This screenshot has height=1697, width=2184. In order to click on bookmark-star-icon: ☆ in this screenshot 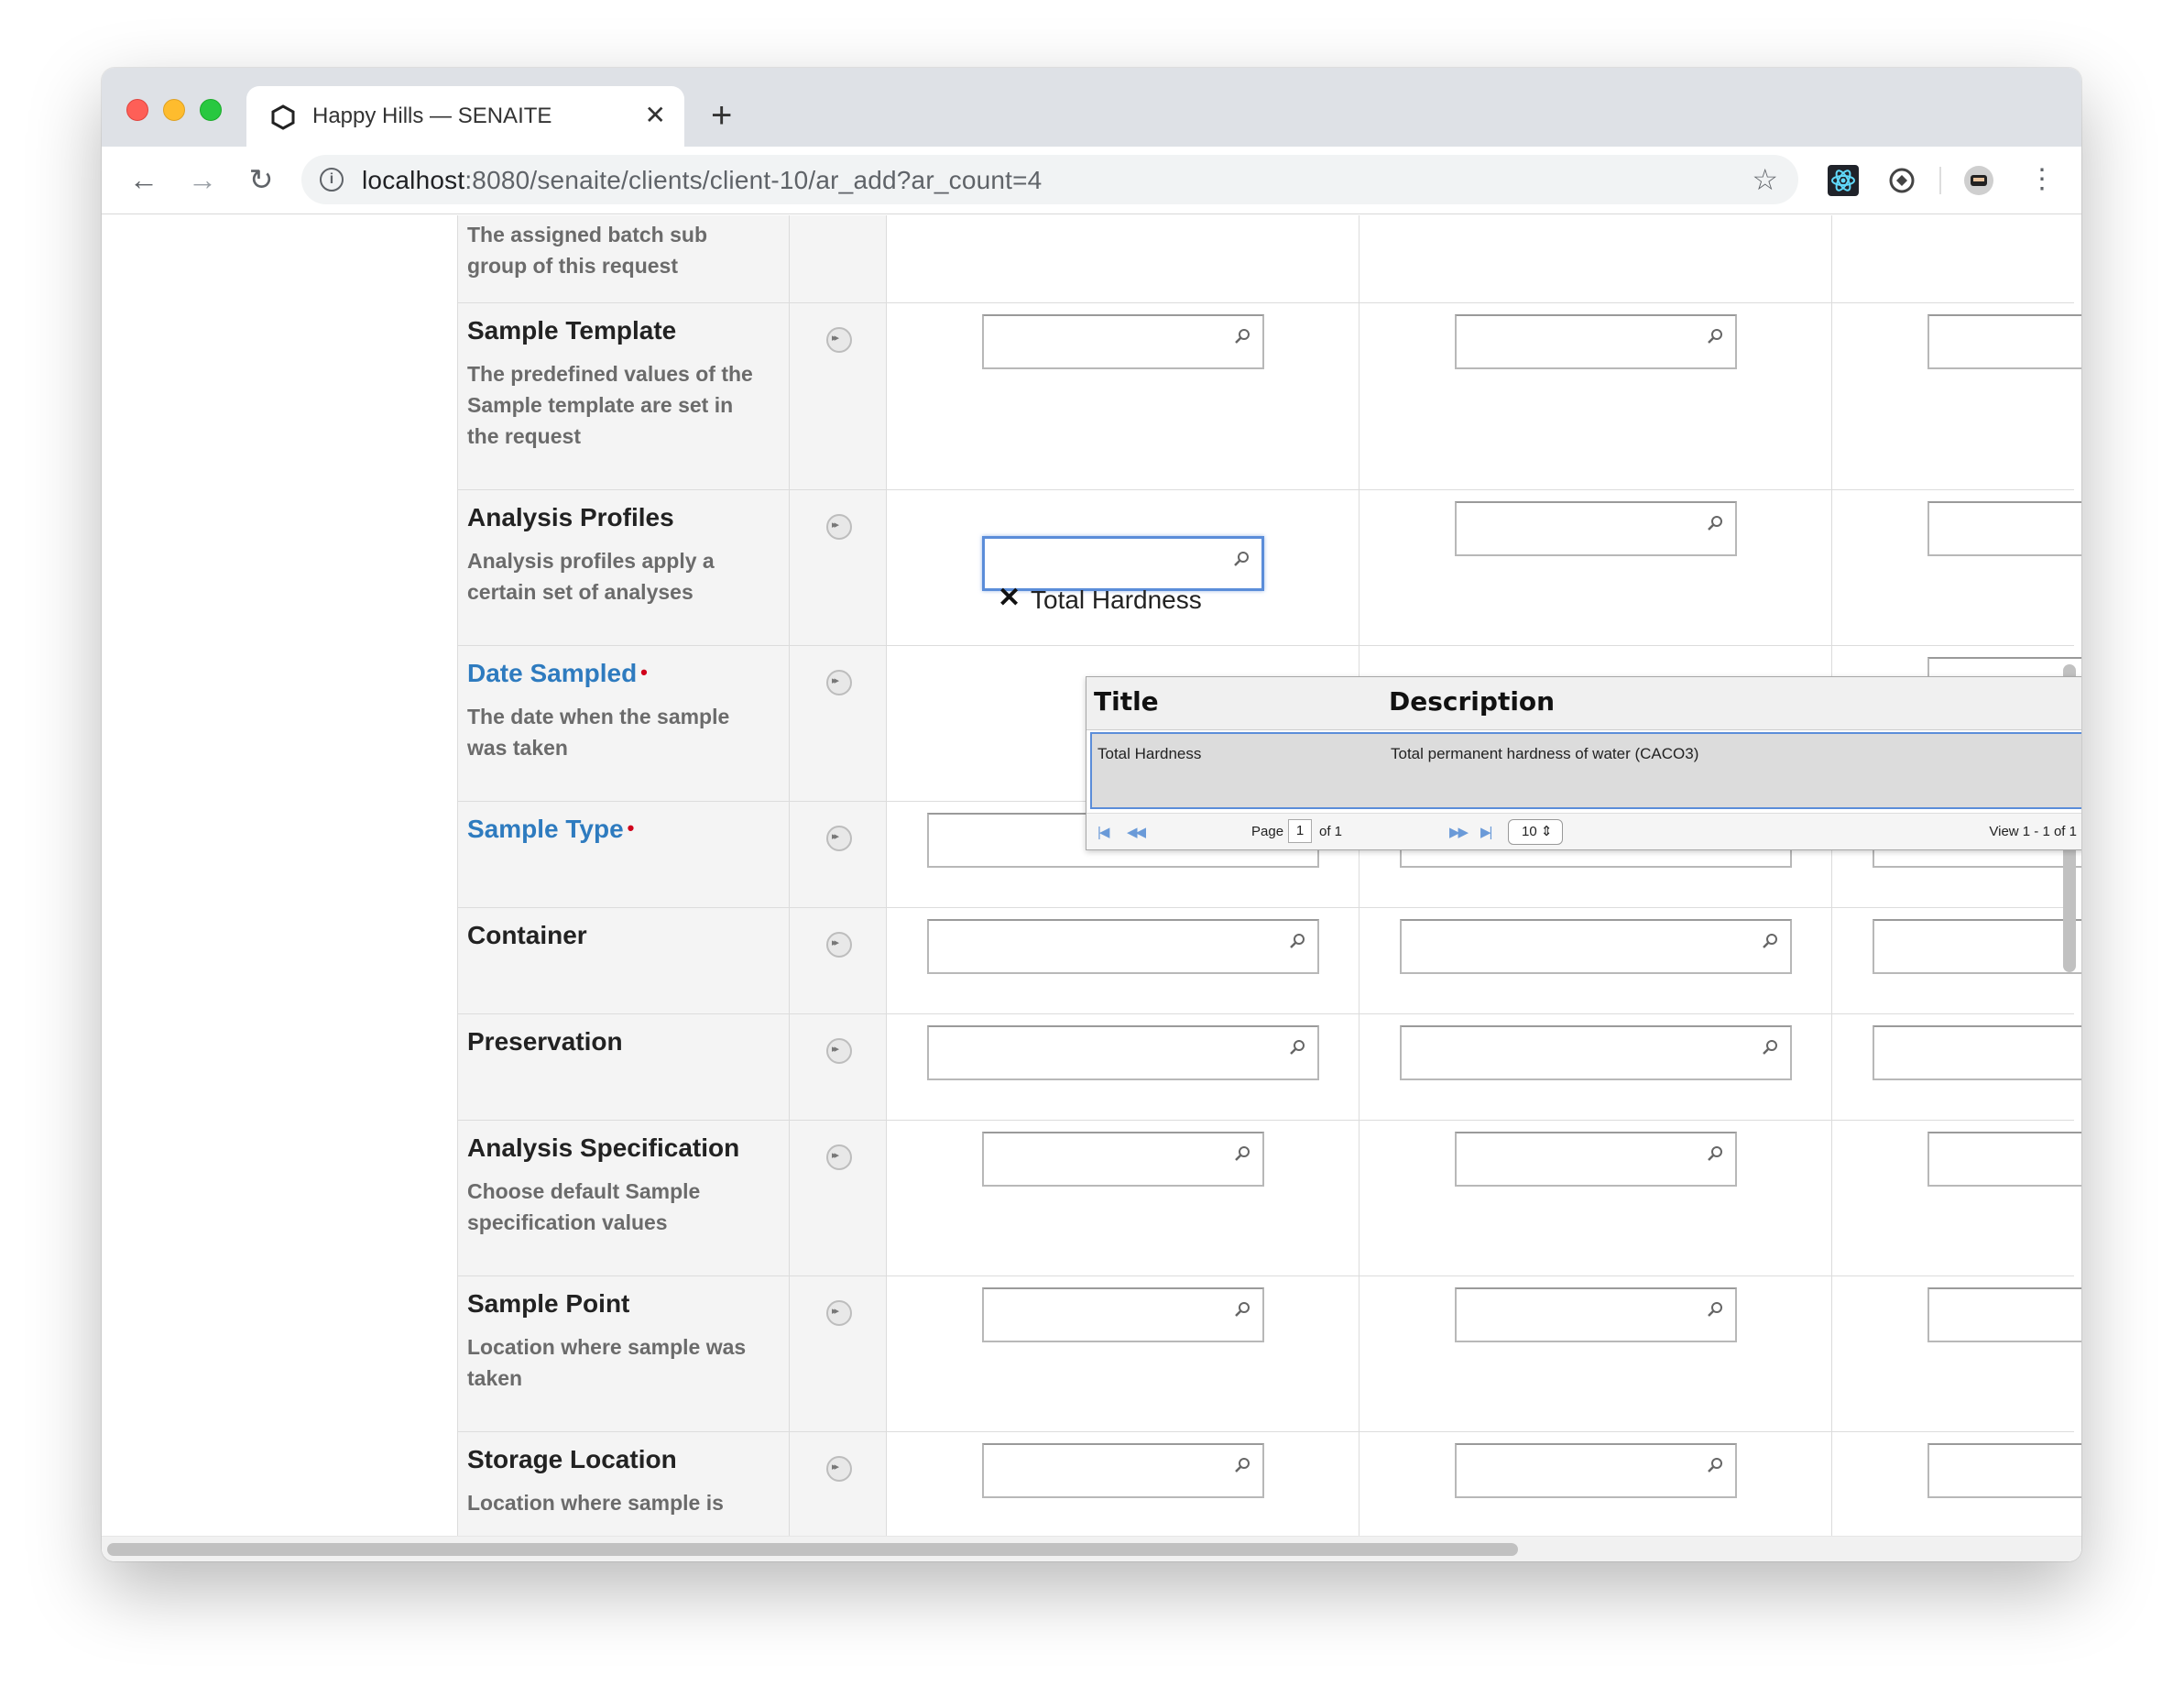, I will do `click(1765, 179)`.